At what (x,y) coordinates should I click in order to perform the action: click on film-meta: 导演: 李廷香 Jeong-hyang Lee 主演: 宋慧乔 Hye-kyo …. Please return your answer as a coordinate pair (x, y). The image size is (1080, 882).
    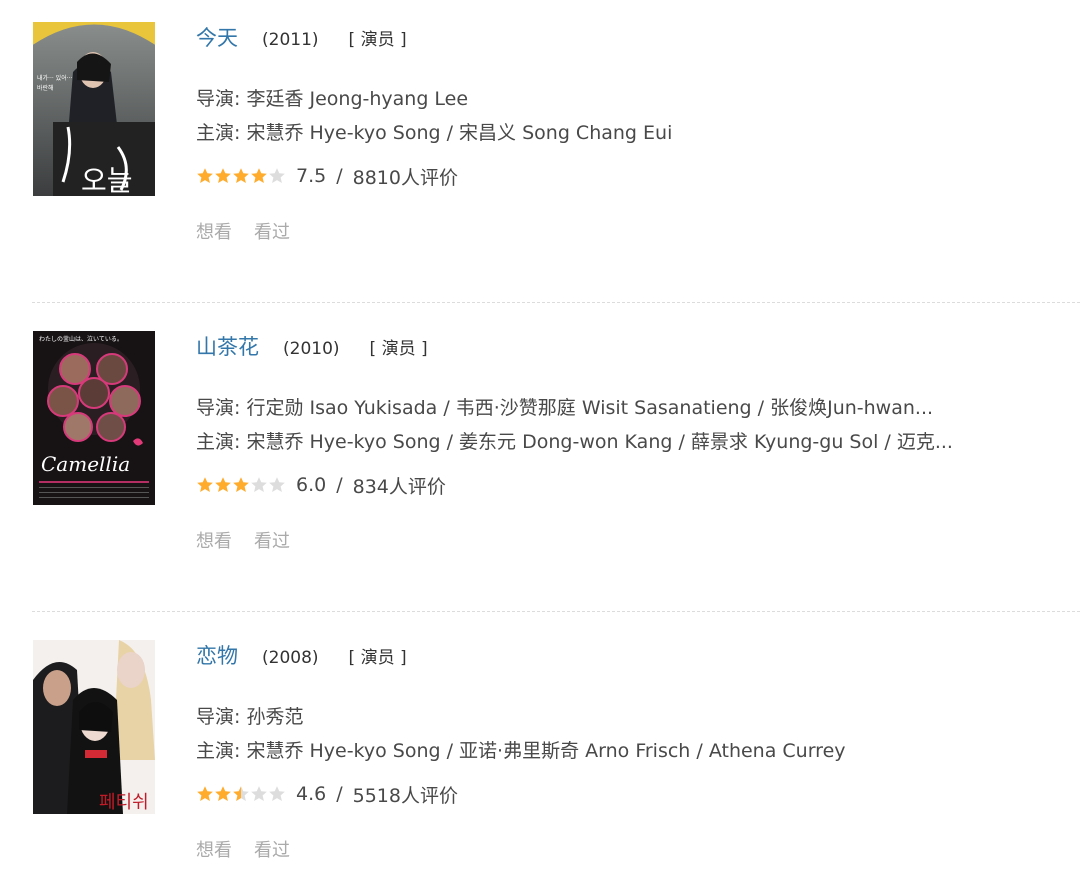
    Looking at the image, I should click on (628, 116).